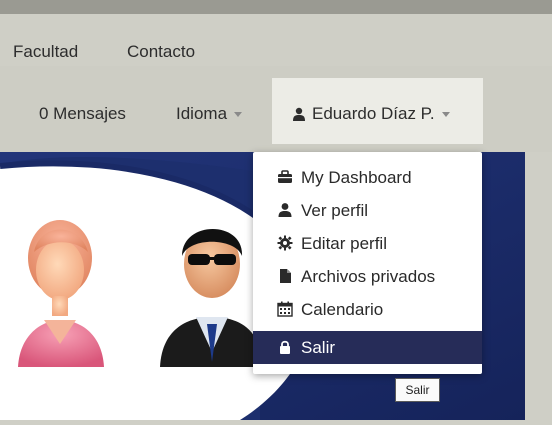 This screenshot has height=425, width=552. I want to click on menu-item-label: Archivos privados, so click(368, 276).